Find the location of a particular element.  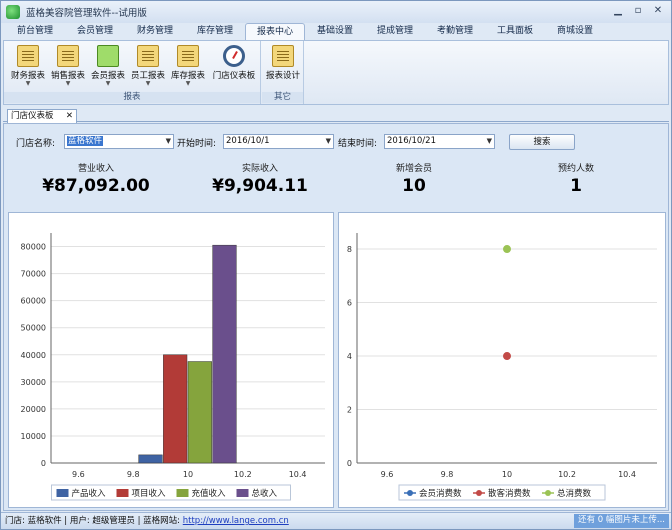

y-tick-label: 70000 is located at coordinates (33, 274).